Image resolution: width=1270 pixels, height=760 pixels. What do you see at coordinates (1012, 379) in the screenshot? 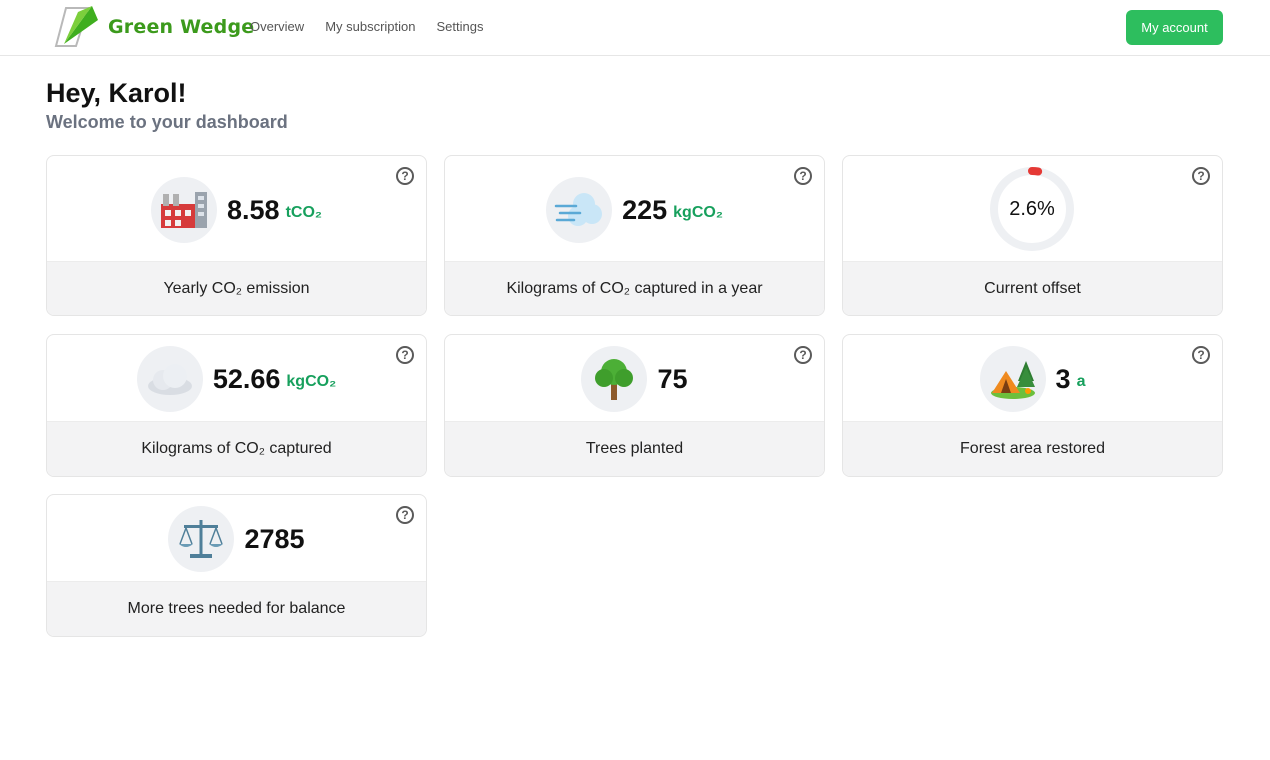
I see `camping-icon` at bounding box center [1012, 379].